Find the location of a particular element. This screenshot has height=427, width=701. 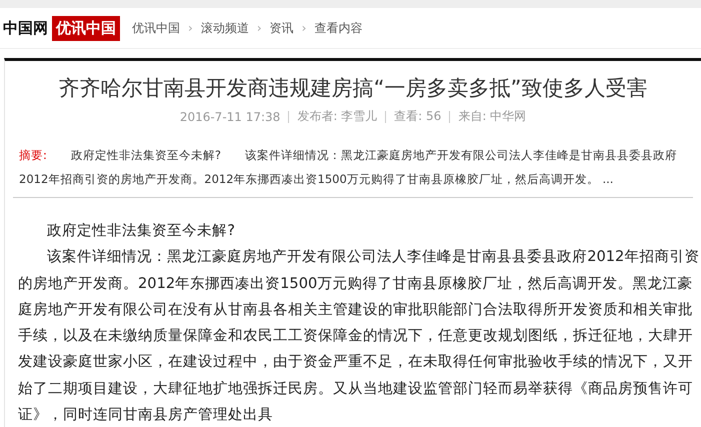

article-title: 齐齐哈尔甘南县开发商违规建房搞“一房多卖多抵”致使多人受害 is located at coordinates (353, 88).